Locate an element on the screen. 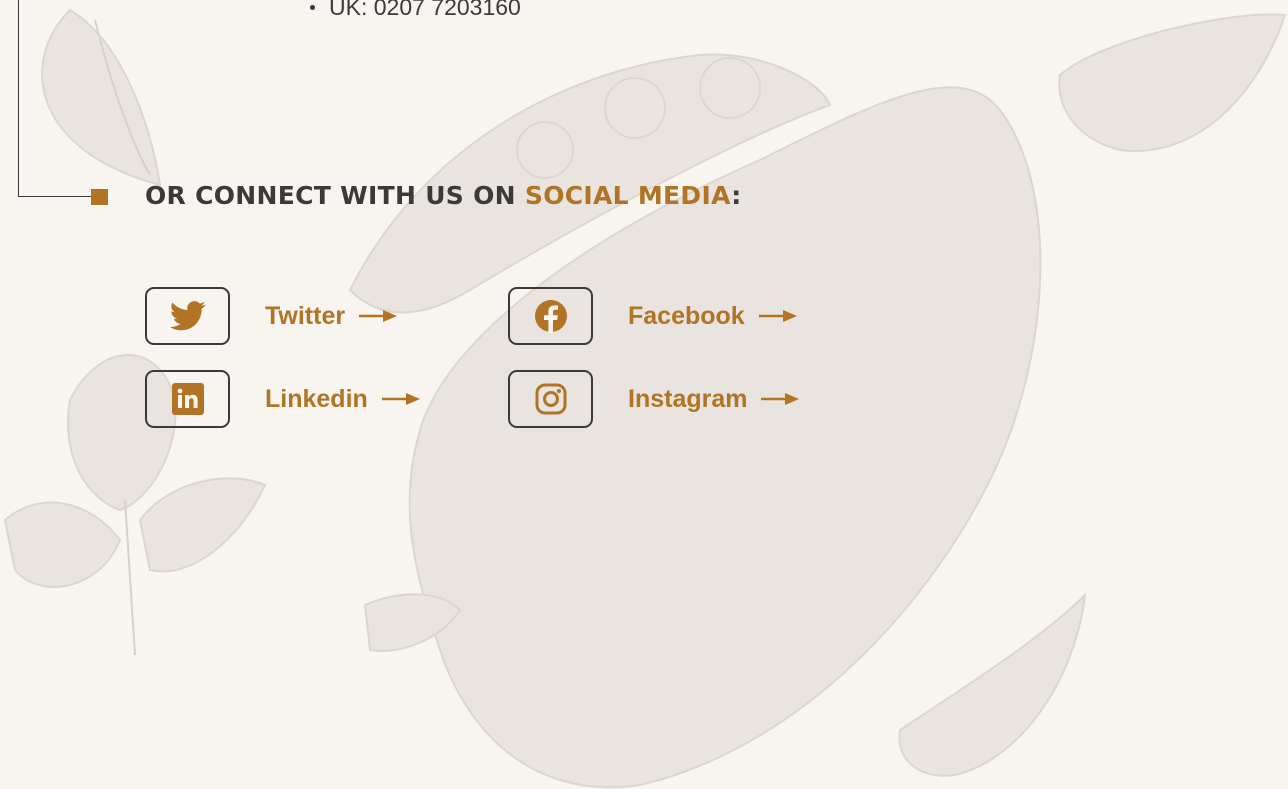  twitter-link: Twitter is located at coordinates (271, 316).